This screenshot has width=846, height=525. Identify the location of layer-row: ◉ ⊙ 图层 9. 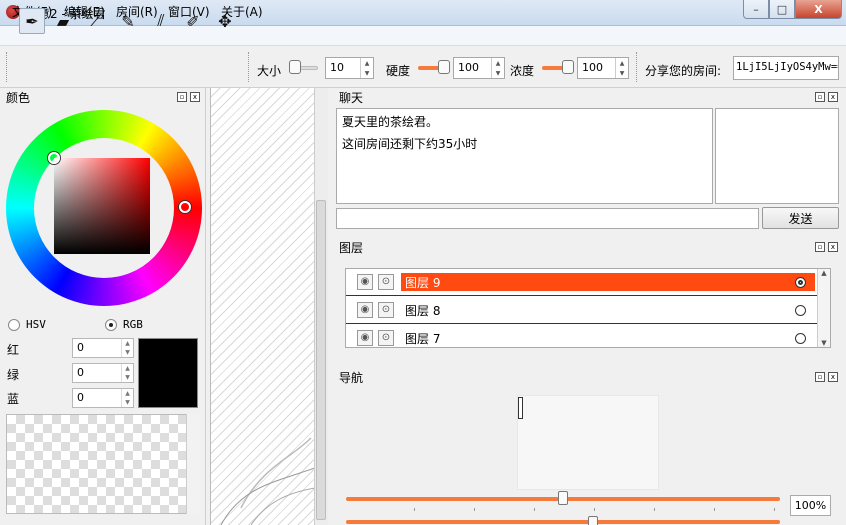
(582, 282).